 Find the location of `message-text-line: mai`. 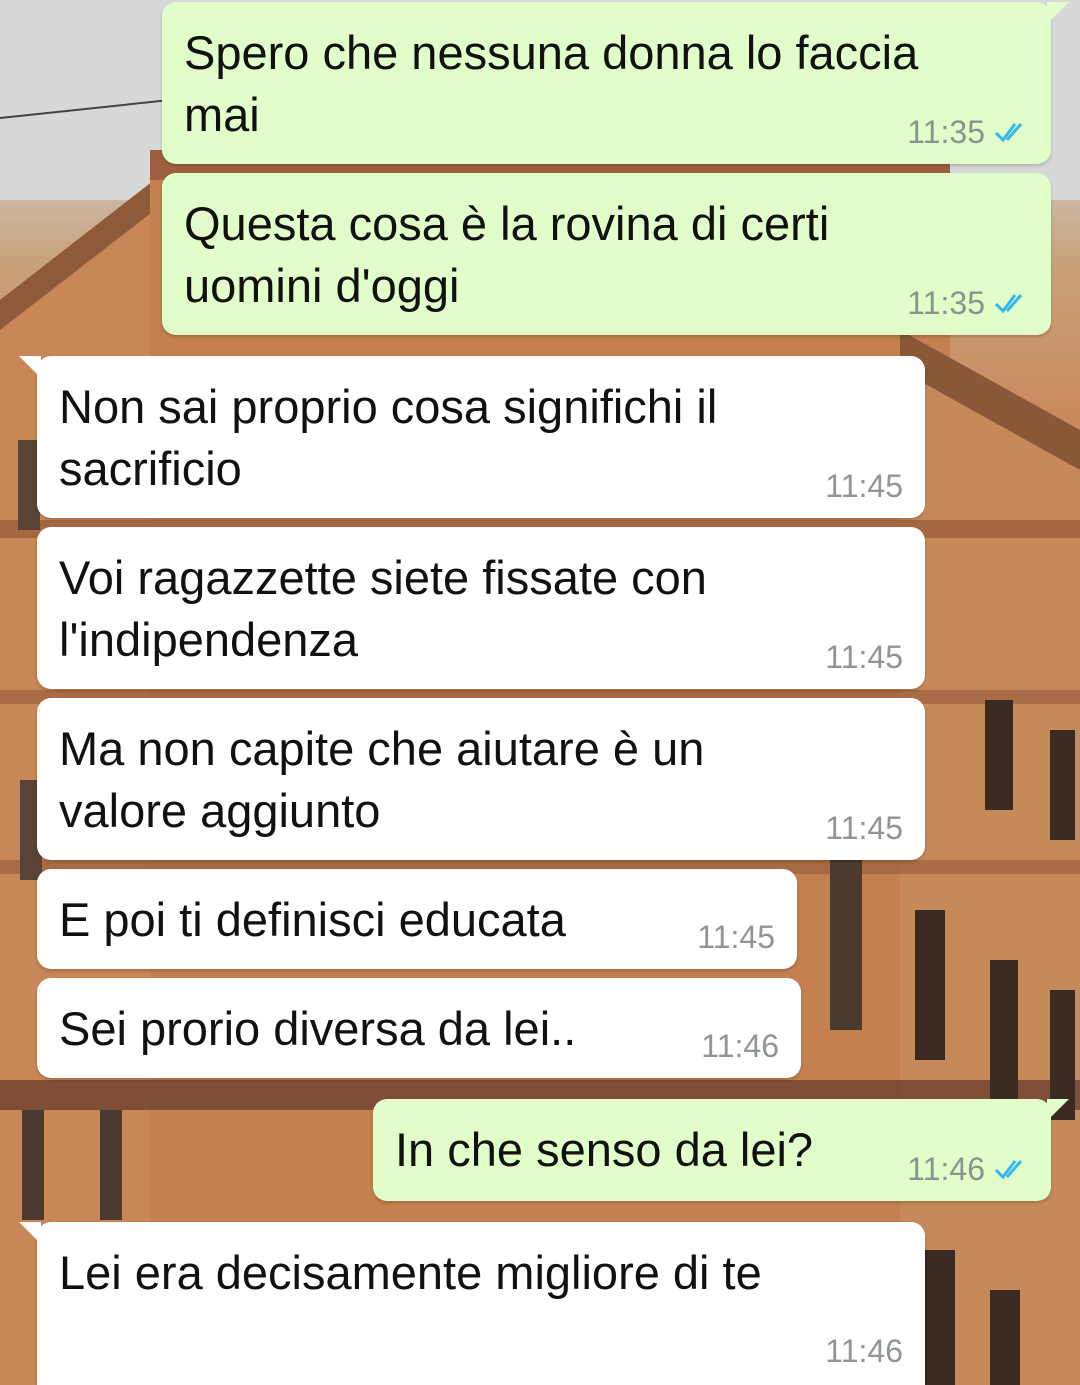

message-text-line: mai is located at coordinates (222, 114).